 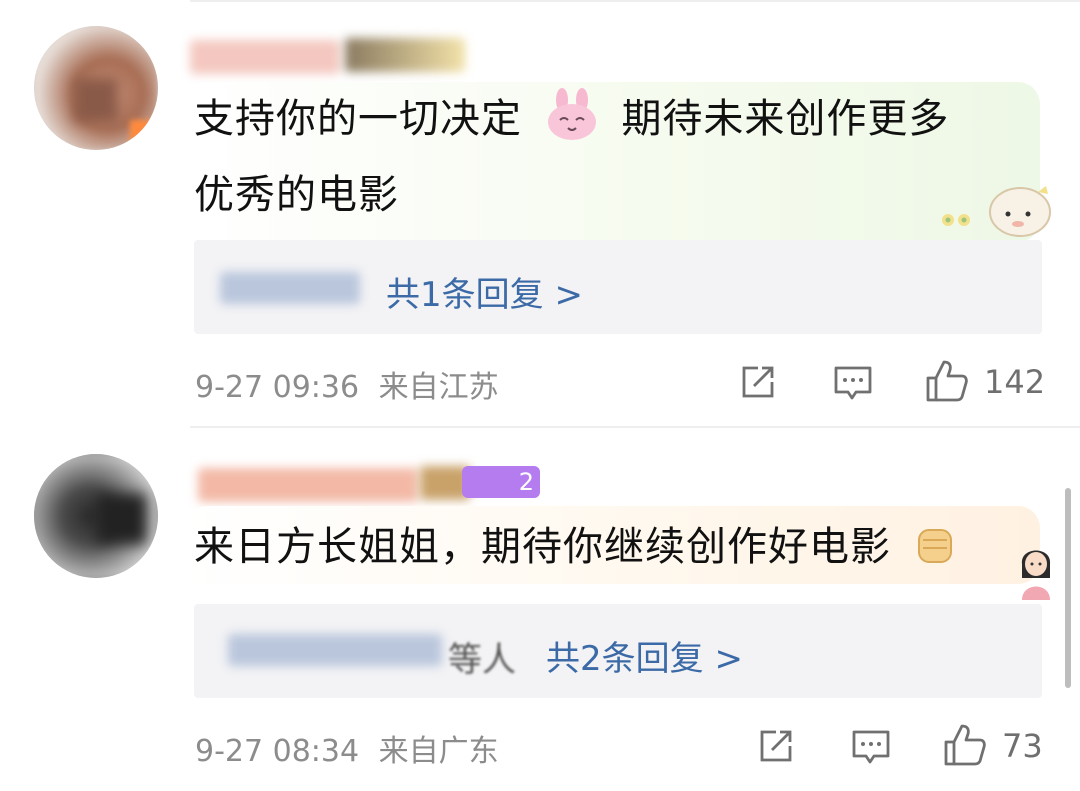 What do you see at coordinates (618, 287) in the screenshot?
I see `reply-preview-box: 共1条回复 >` at bounding box center [618, 287].